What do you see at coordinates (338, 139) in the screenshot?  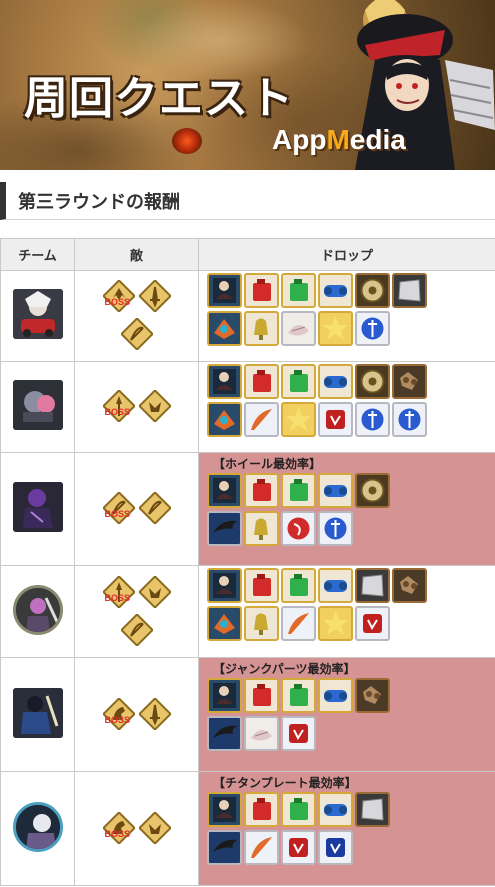 I see `brand-m: M` at bounding box center [338, 139].